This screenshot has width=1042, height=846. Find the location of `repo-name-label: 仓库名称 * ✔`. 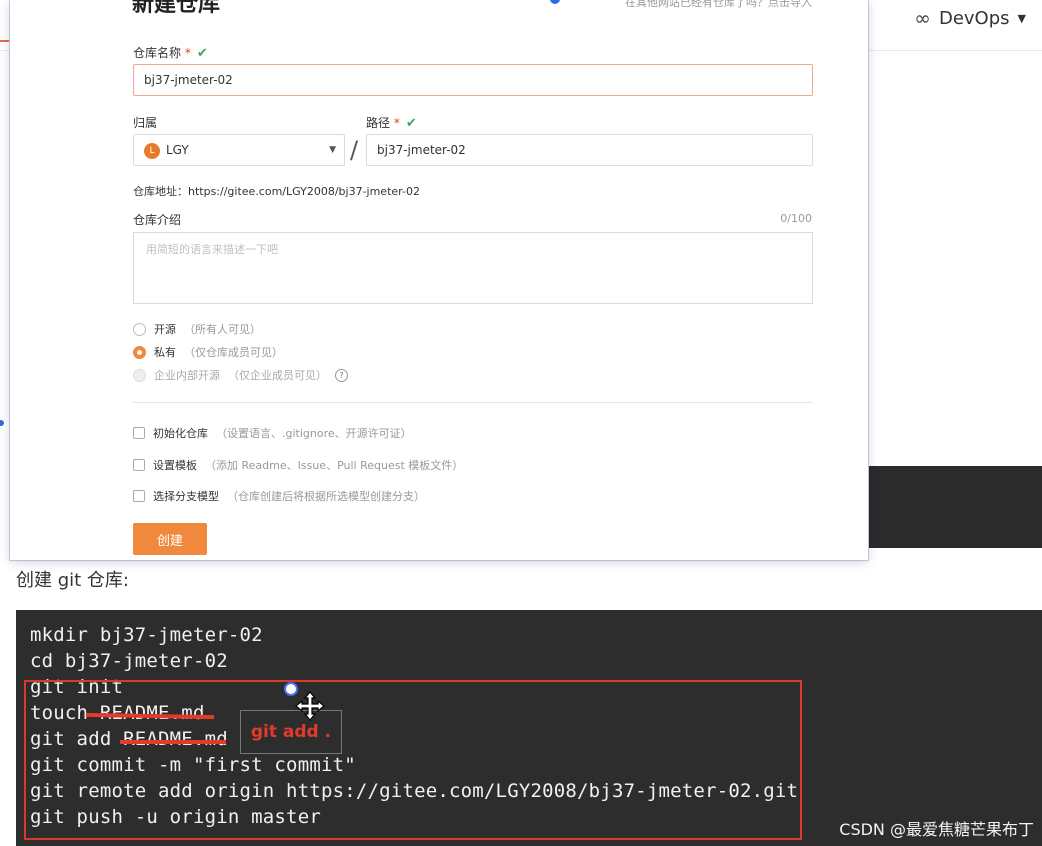

repo-name-label: 仓库名称 * ✔ is located at coordinates (170, 52).